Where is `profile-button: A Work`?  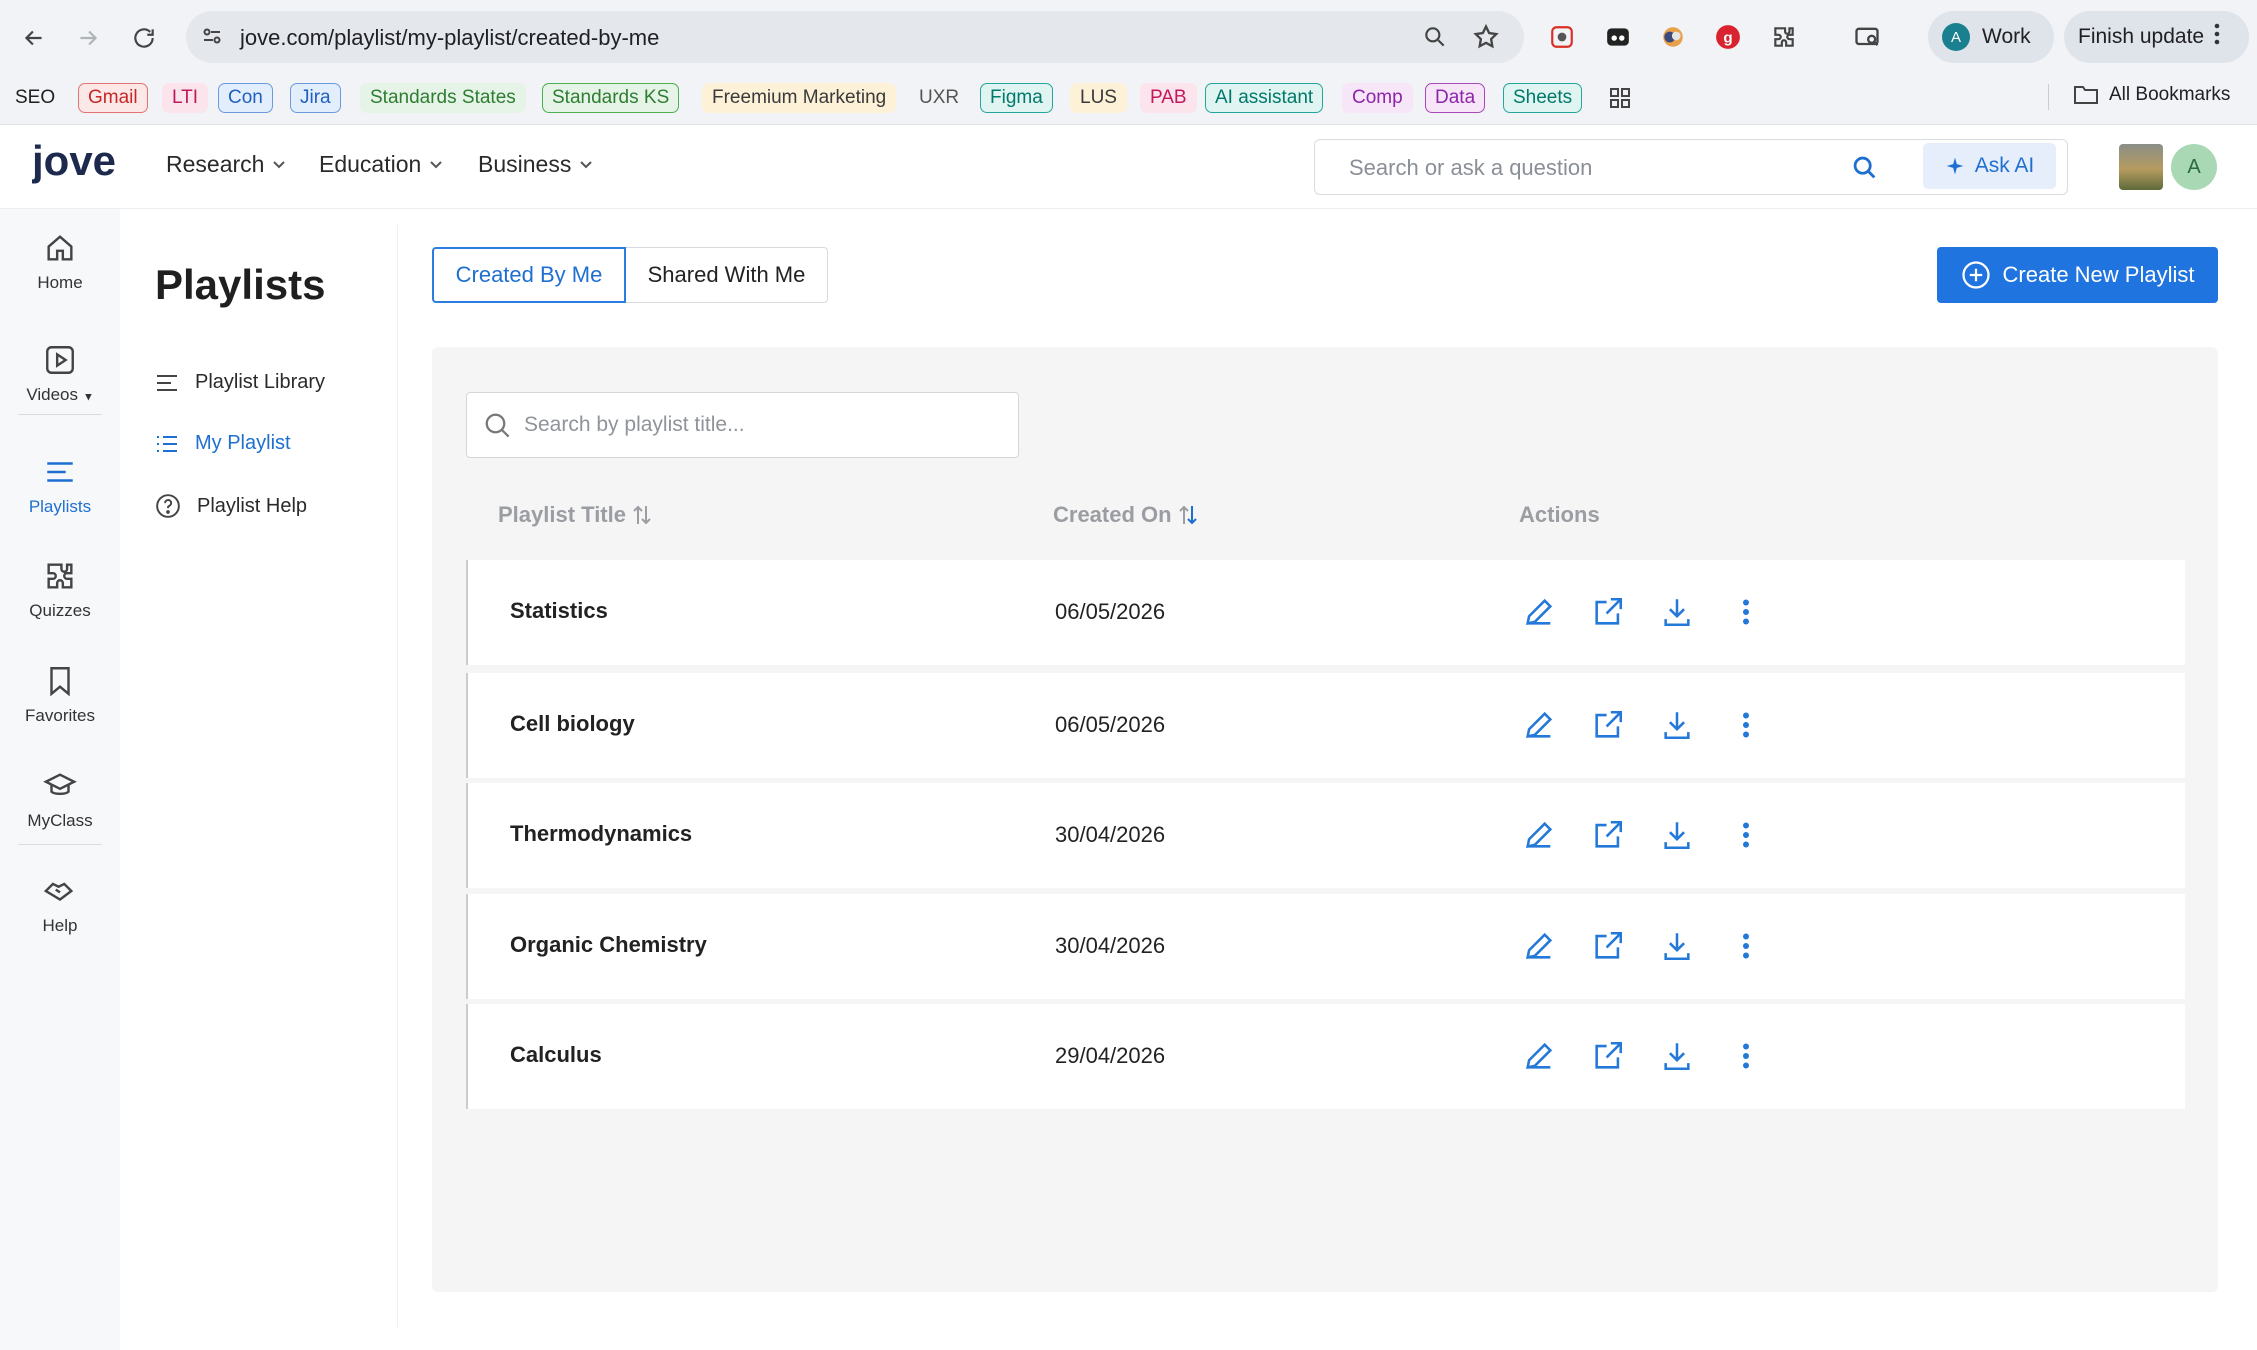 profile-button: A Work is located at coordinates (1991, 37).